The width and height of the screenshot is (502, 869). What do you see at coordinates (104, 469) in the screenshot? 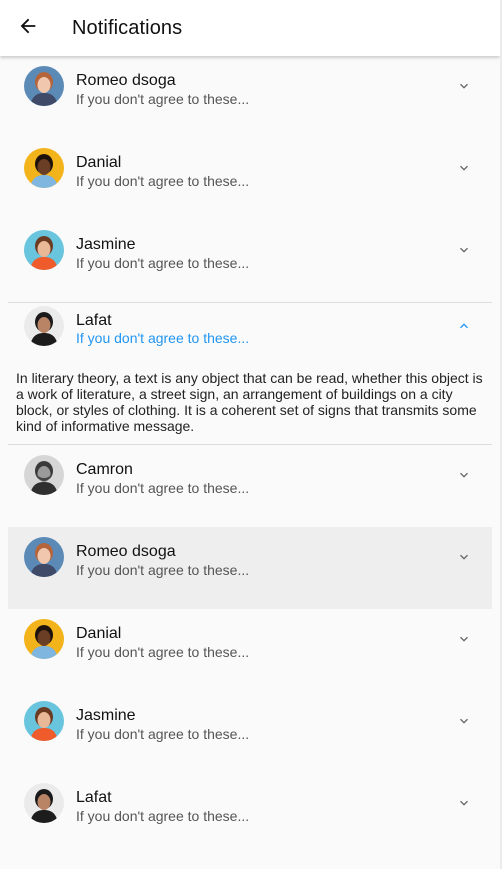
I see `notification-name: Camron` at bounding box center [104, 469].